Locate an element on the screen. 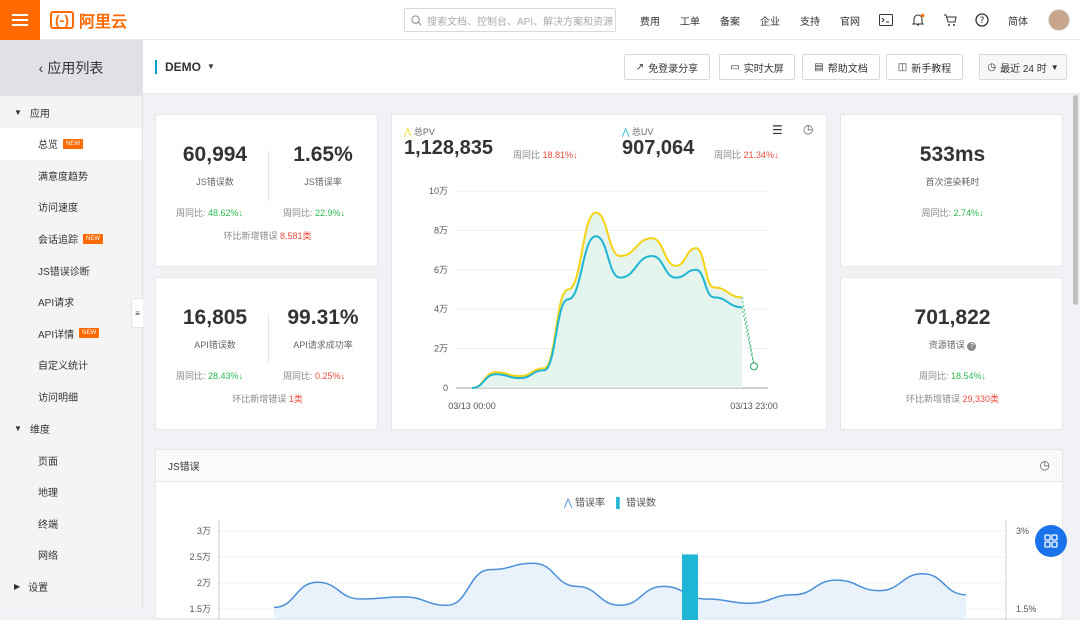 The image size is (1080, 620). new-value: 8,581类 is located at coordinates (296, 236).